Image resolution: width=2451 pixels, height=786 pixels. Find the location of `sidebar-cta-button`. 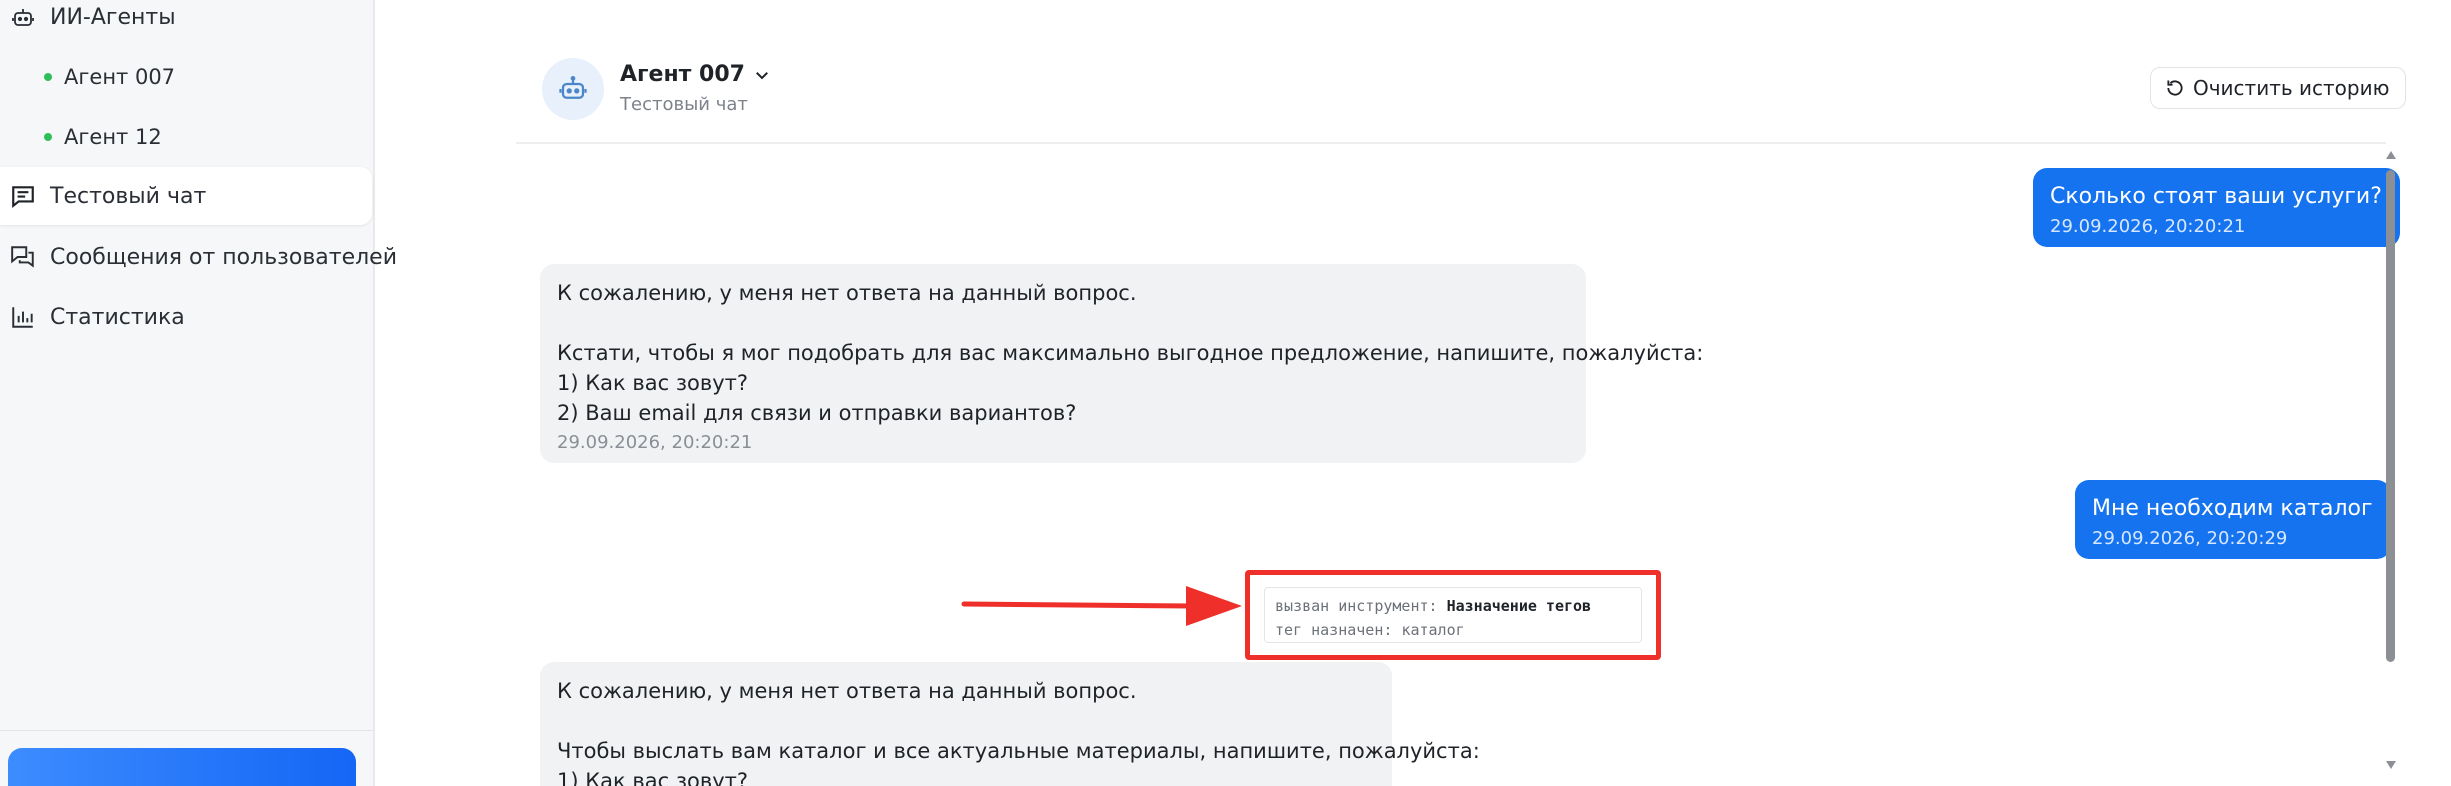

sidebar-cta-button is located at coordinates (182, 767).